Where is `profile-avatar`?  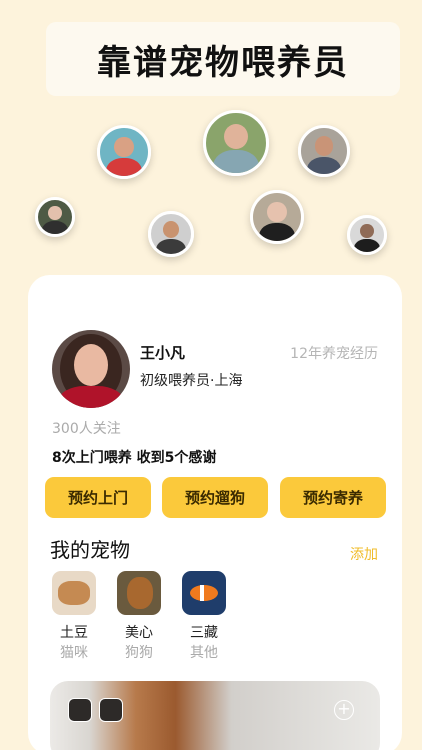
profile-avatar is located at coordinates (91, 369).